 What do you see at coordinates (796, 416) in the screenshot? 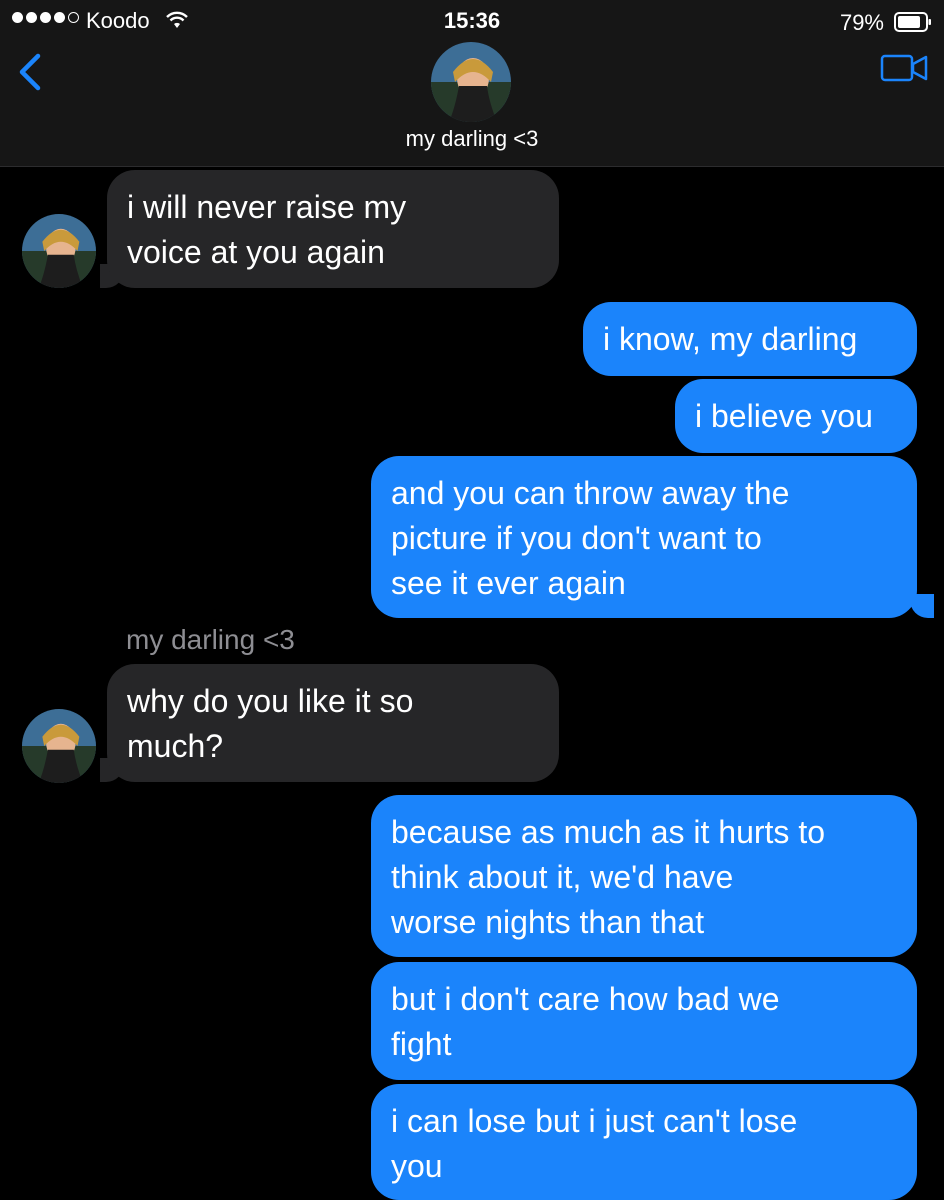
I see `message-bubble-outgoing: i believe you` at bounding box center [796, 416].